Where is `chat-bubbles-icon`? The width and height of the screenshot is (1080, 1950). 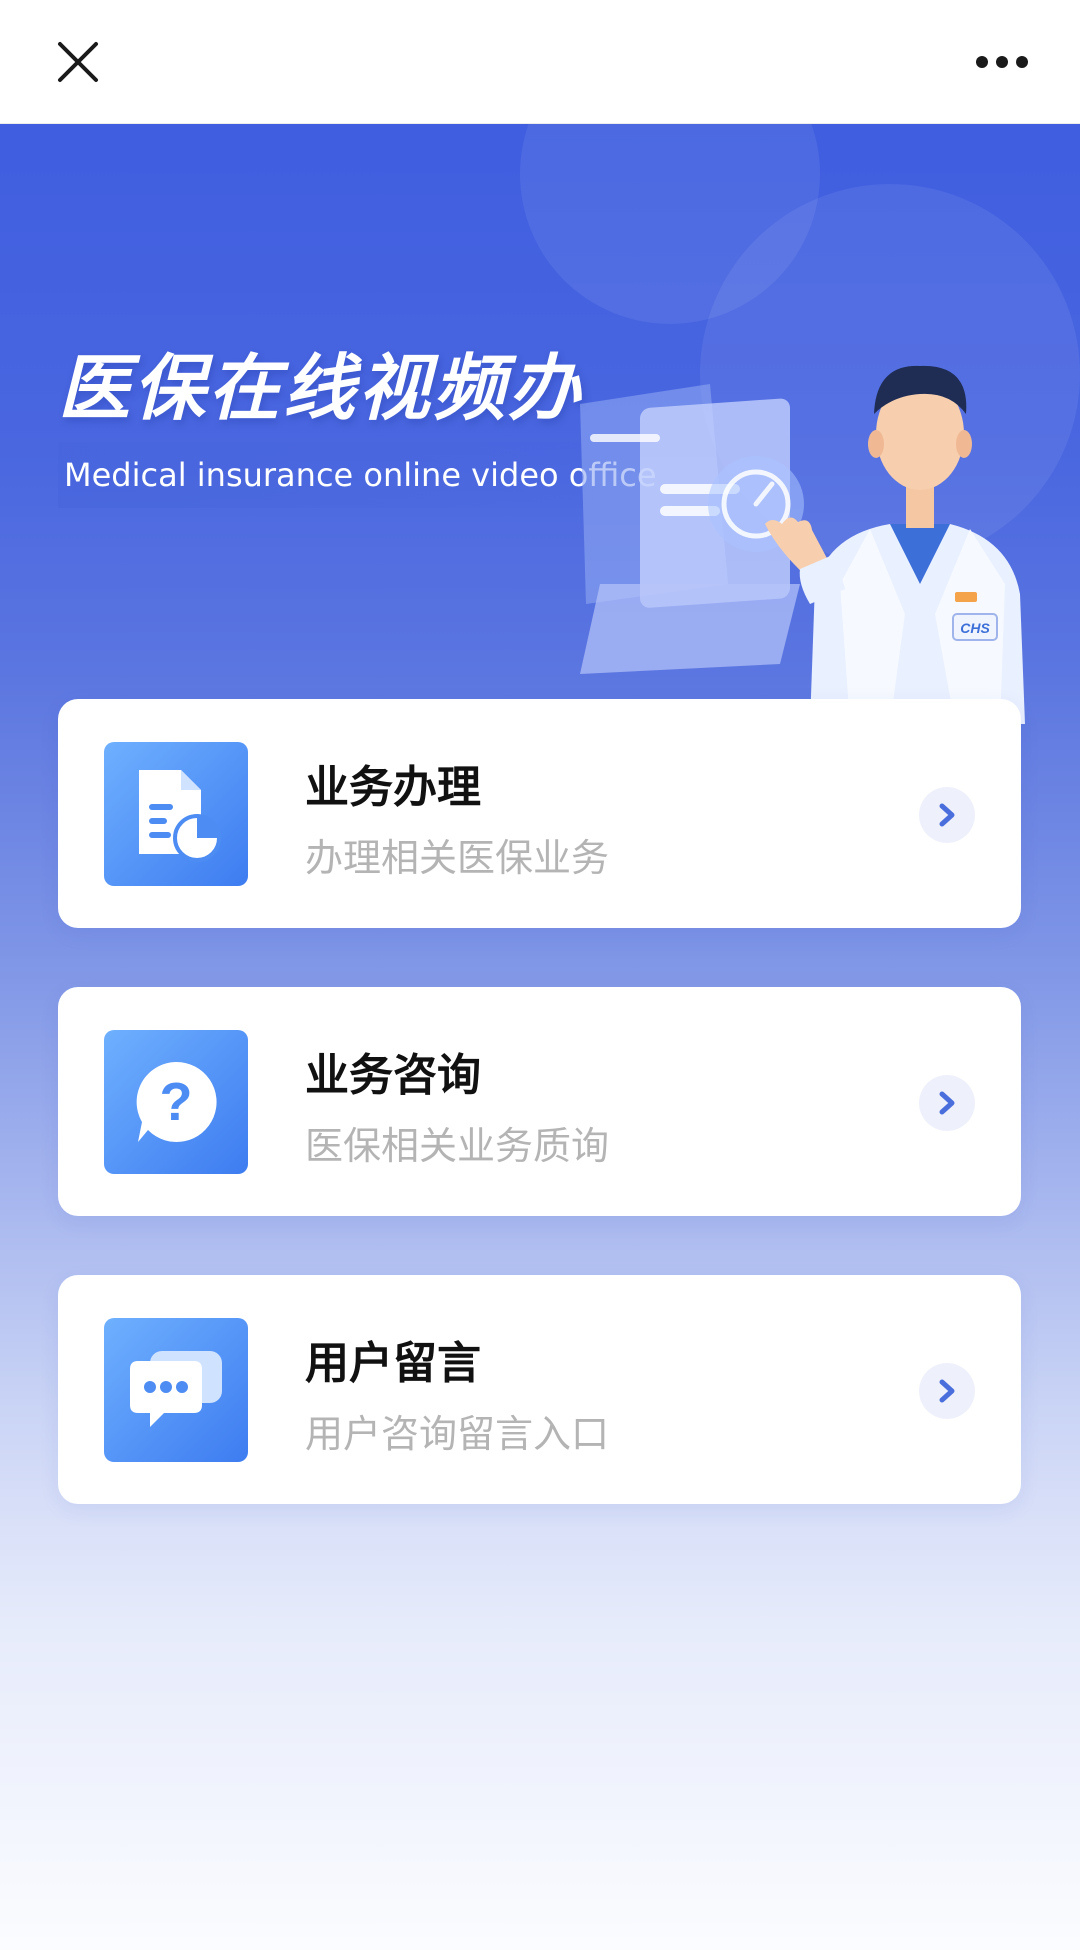 chat-bubbles-icon is located at coordinates (176, 1390).